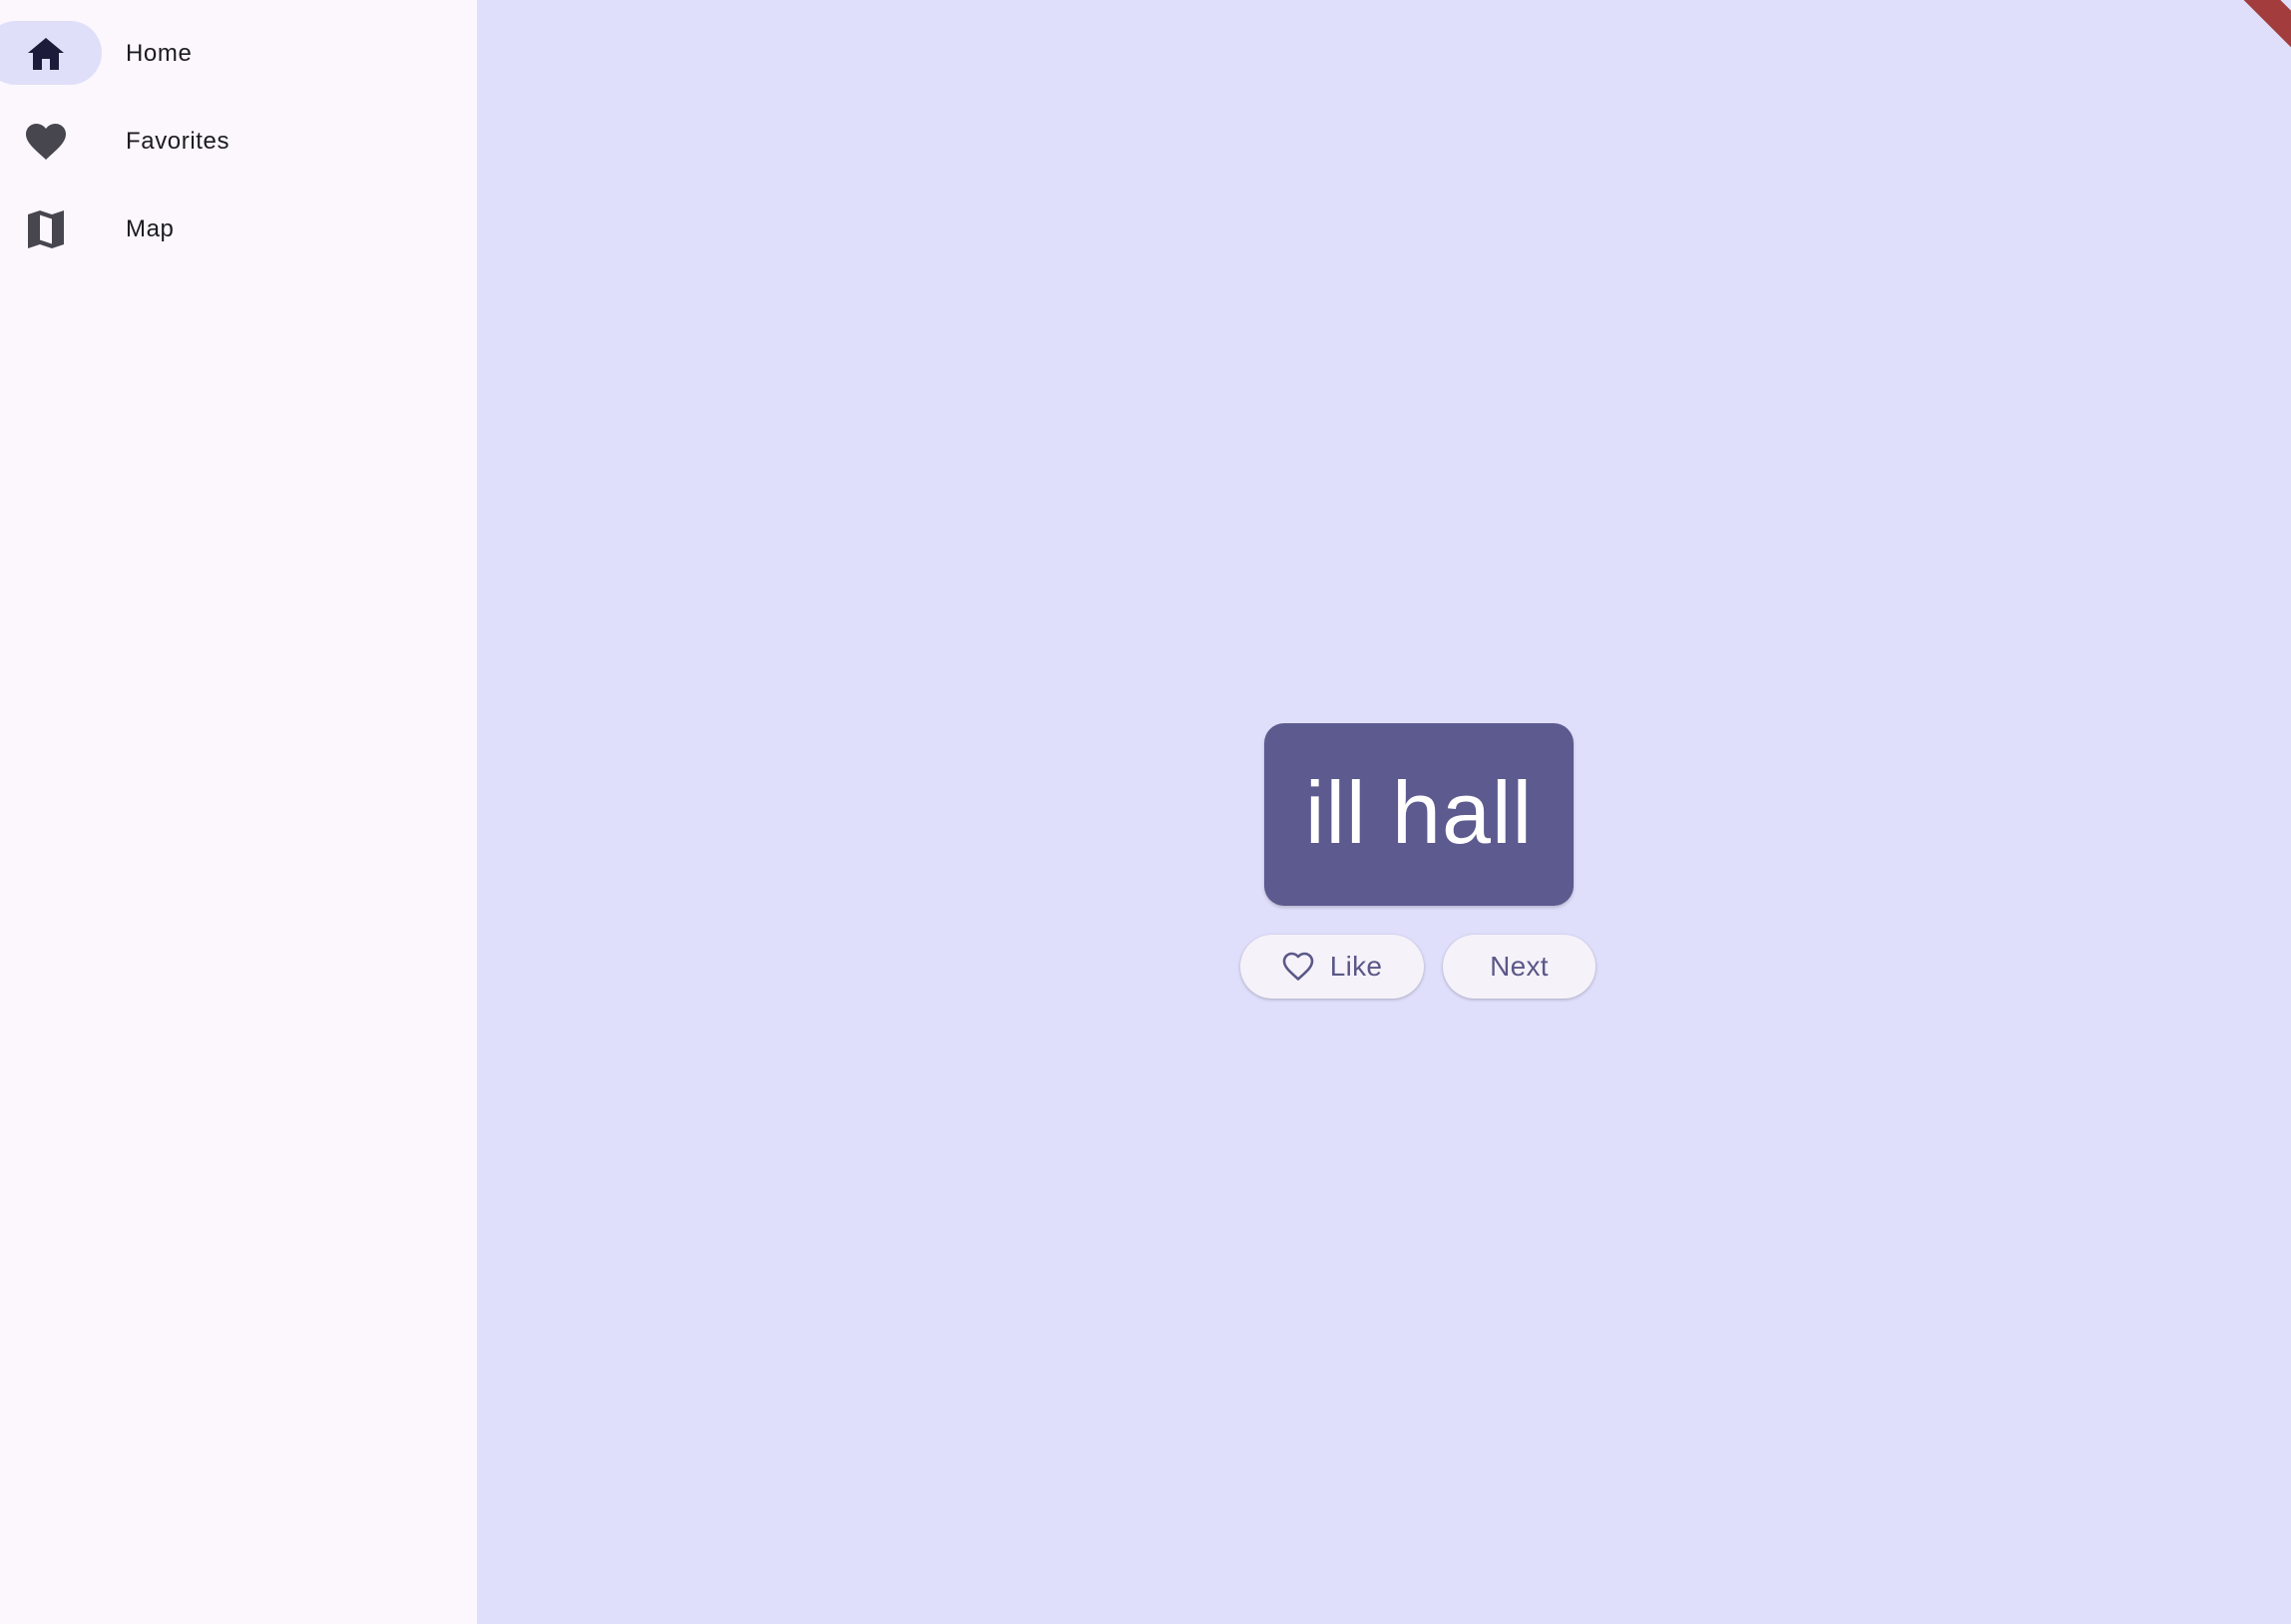  What do you see at coordinates (178, 141) in the screenshot?
I see `nav-item-label: Favorites` at bounding box center [178, 141].